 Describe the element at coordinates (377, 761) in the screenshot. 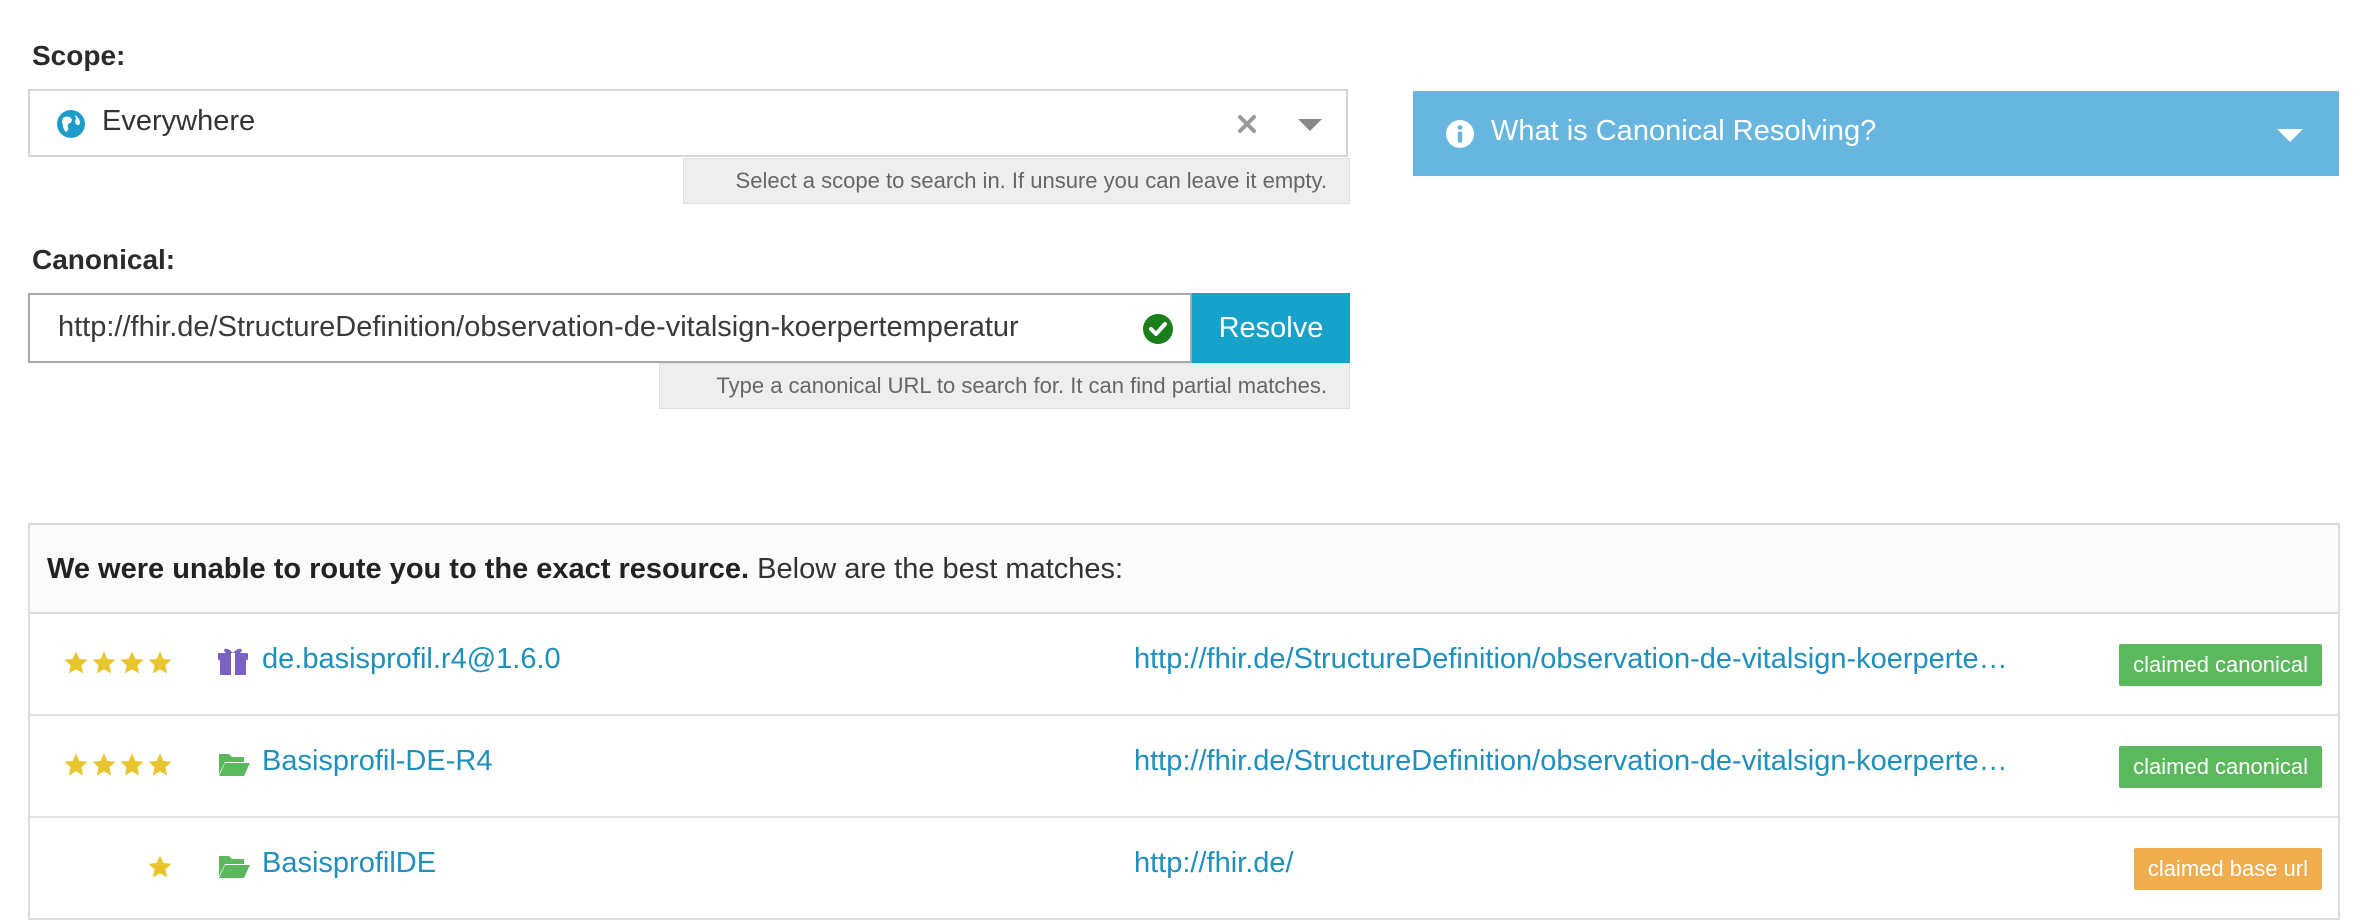

I see `result-name-link: Basisprofil-DE-R4` at that location.